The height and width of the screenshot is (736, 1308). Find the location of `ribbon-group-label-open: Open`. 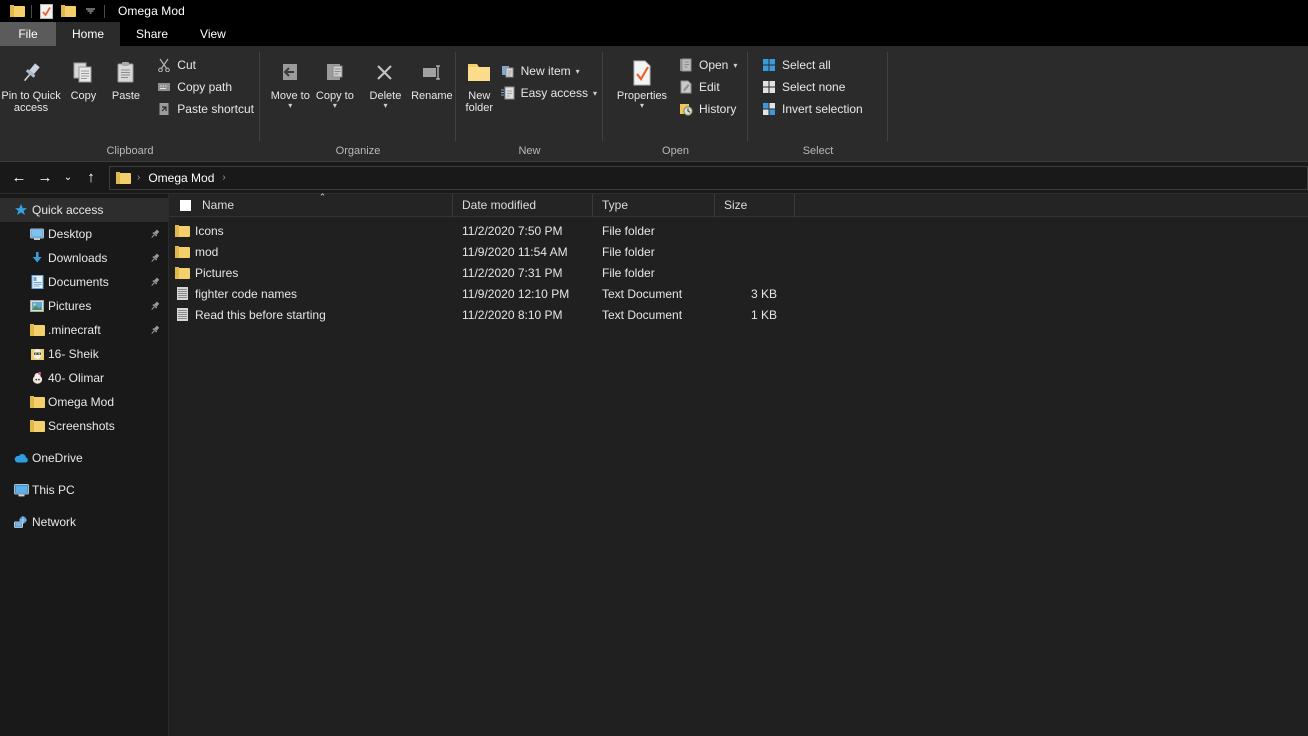

ribbon-group-label-open: Open is located at coordinates (675, 151).